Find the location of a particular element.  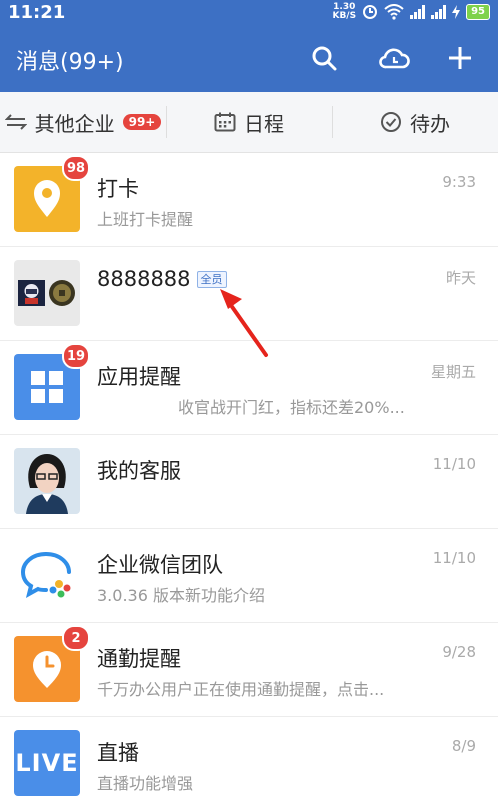

conversation-title-text: 企业微信团队 is located at coordinates (160, 565).